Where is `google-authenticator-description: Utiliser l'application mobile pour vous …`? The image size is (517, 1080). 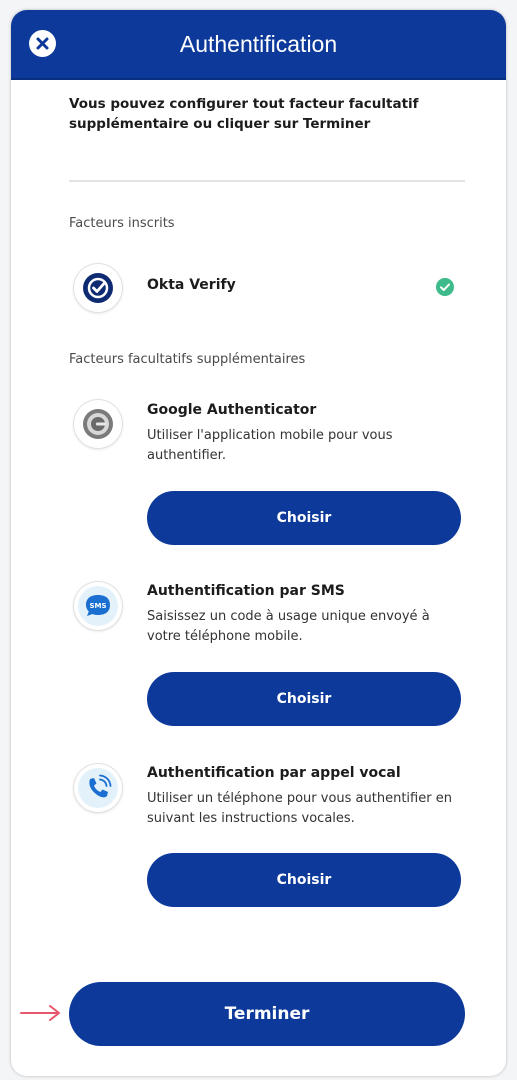
google-authenticator-description: Utiliser l'application mobile pour vous … is located at coordinates (270, 445).